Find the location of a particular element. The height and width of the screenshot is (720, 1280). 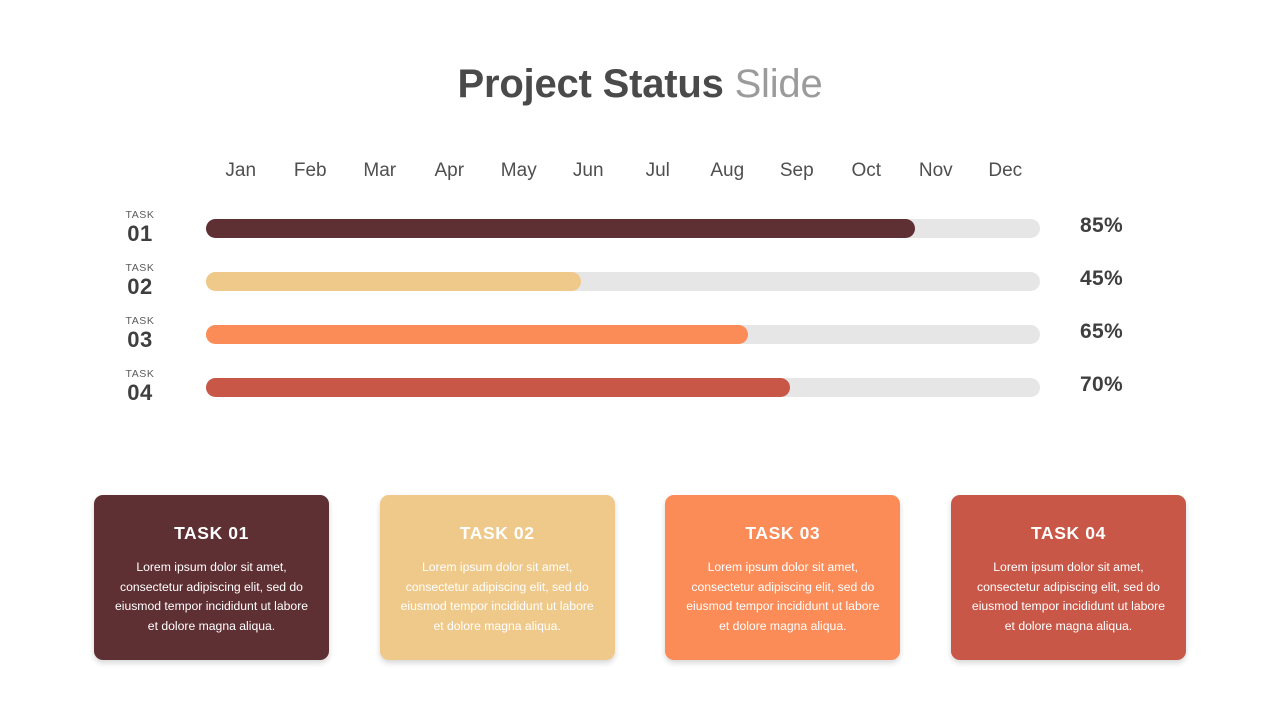

task-row-label-01: TASK 01 is located at coordinates (140, 227).